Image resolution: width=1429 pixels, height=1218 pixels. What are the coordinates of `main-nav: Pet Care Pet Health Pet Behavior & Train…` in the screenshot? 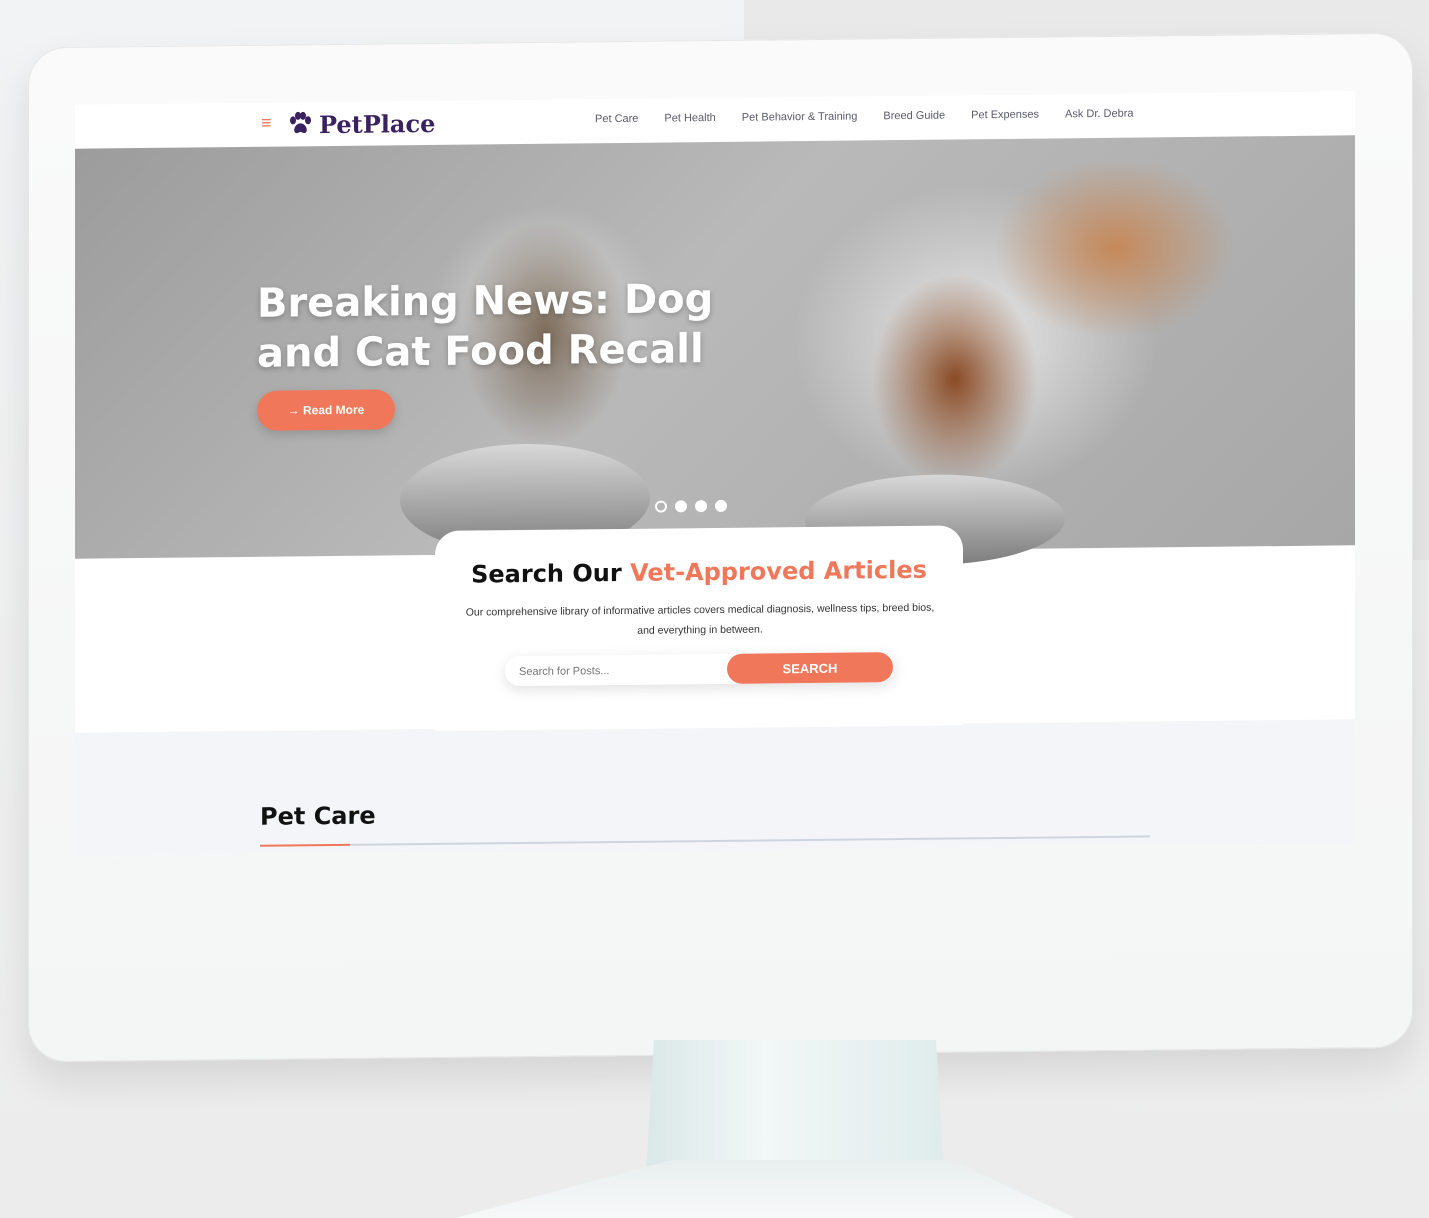 It's located at (864, 117).